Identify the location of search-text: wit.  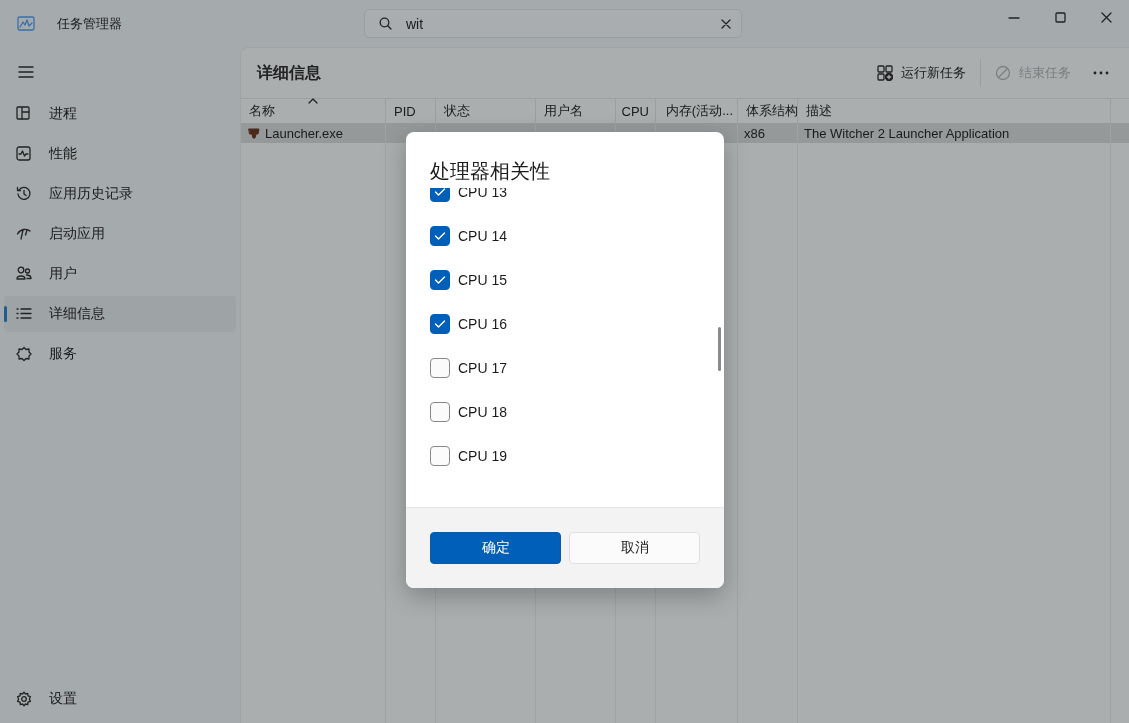
(415, 23).